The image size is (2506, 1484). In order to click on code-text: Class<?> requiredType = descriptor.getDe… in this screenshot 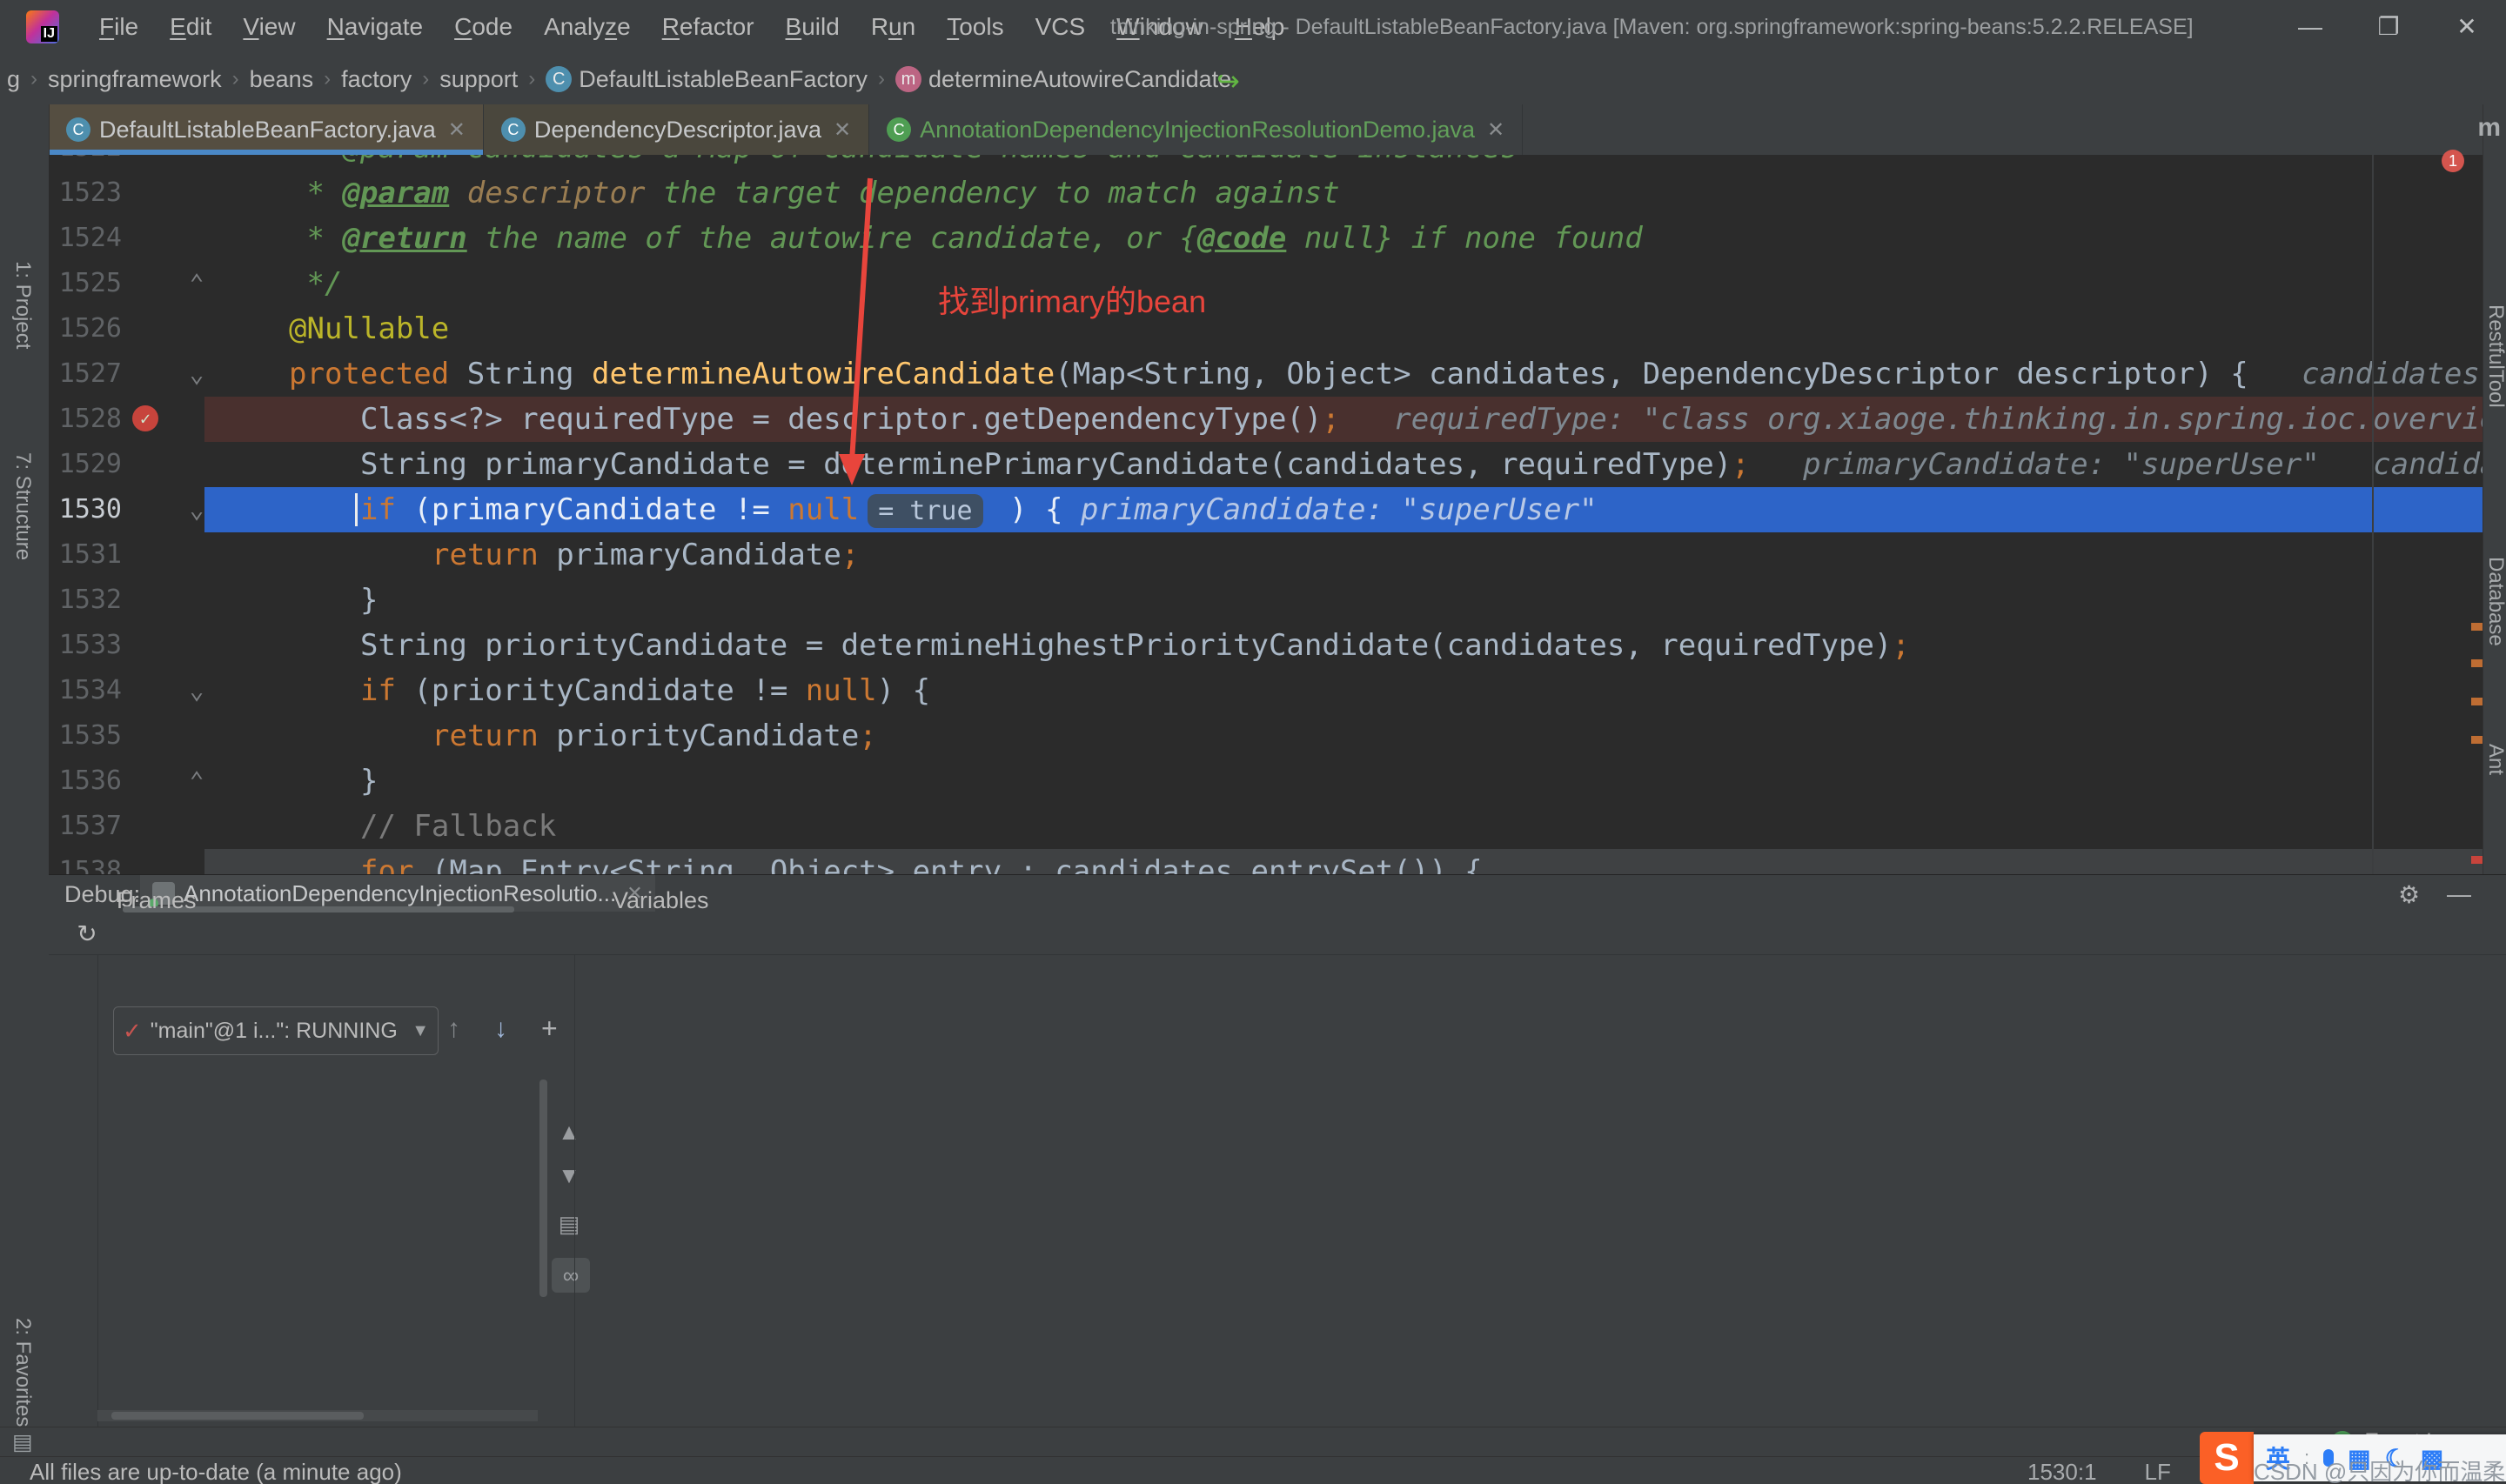, I will do `click(1422, 419)`.